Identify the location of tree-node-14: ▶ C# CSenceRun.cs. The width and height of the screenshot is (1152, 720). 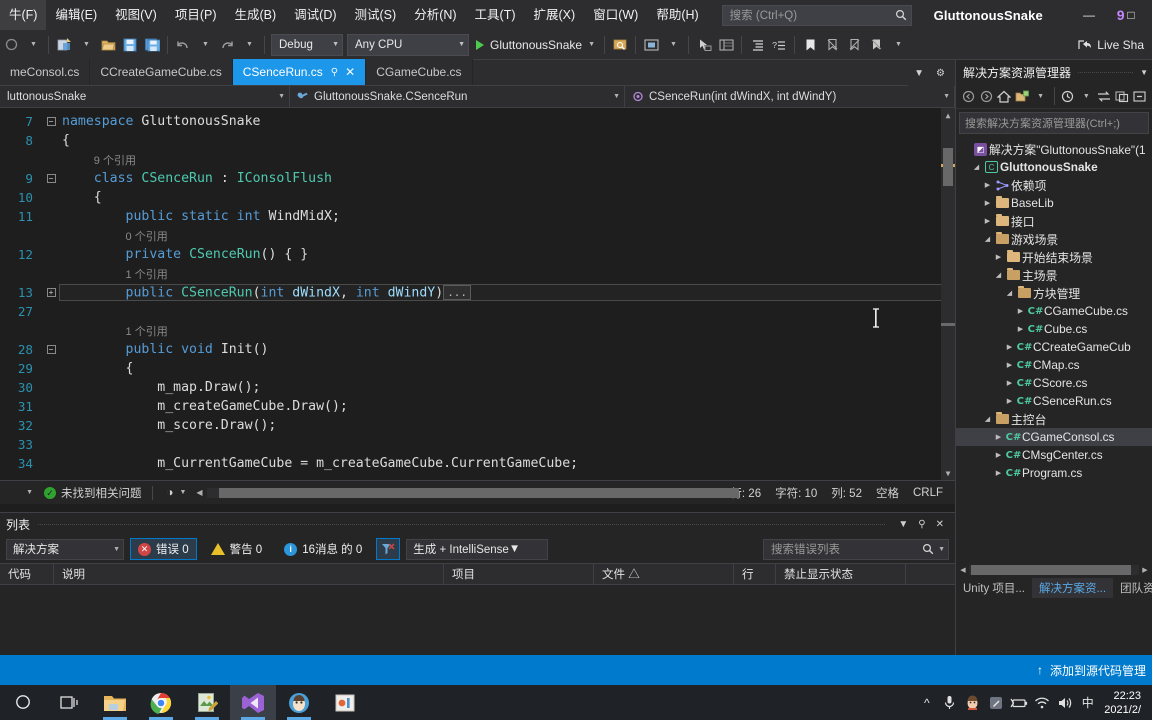
(1054, 401).